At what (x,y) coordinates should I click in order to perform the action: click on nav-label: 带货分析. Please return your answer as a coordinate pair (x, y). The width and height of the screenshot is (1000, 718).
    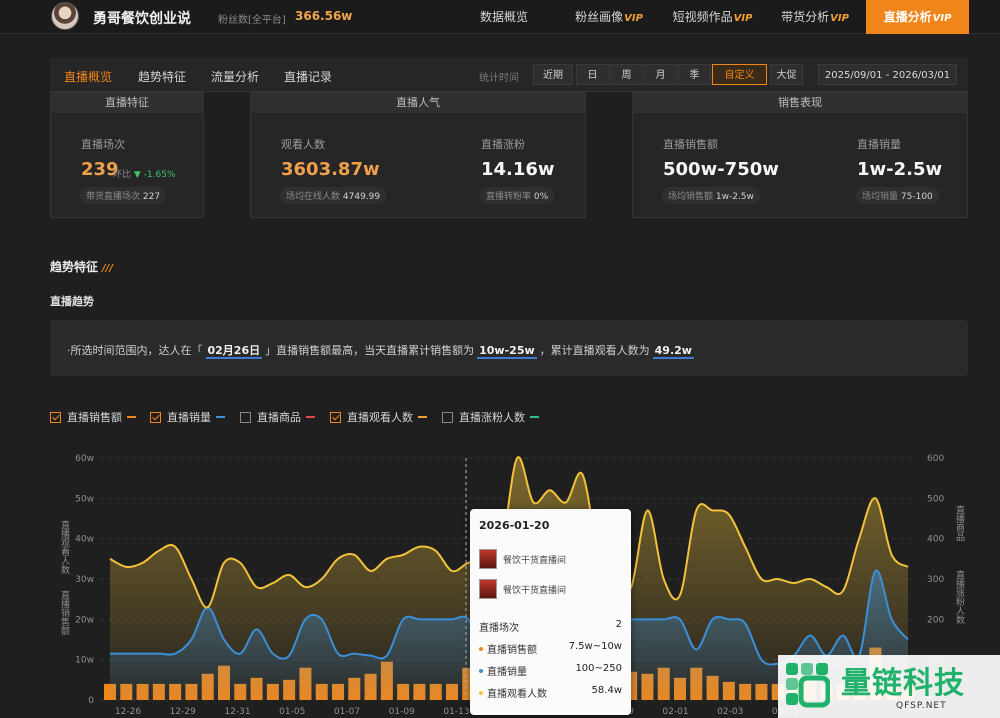
    Looking at the image, I should click on (805, 17).